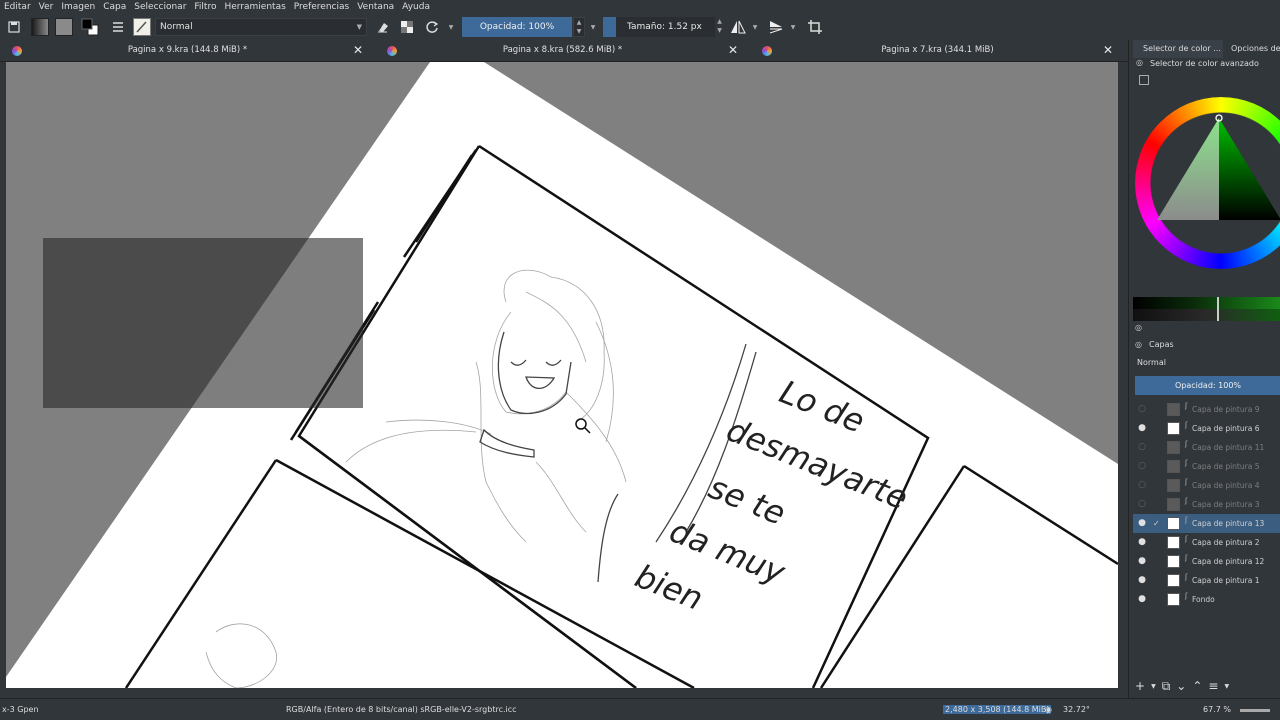 This screenshot has width=1280, height=720. I want to click on tab-document-1: Pagina x 9.kra (144.8 MiB) * ✕, so click(187, 51).